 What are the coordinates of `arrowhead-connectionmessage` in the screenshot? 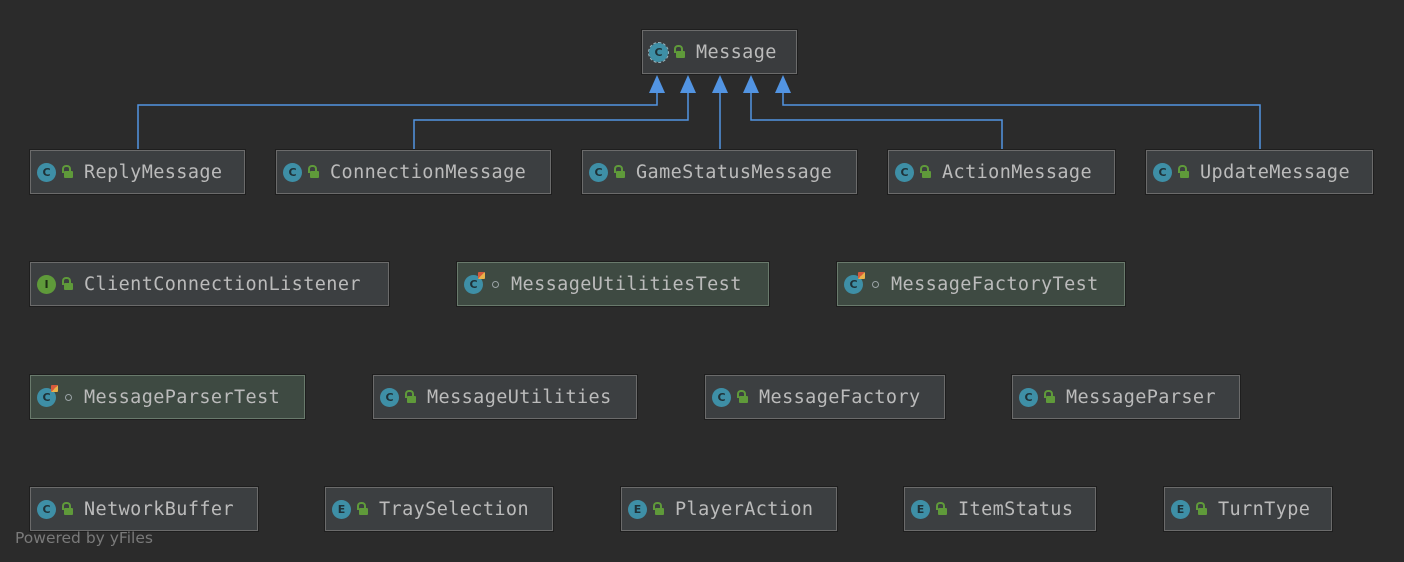 It's located at (688, 84).